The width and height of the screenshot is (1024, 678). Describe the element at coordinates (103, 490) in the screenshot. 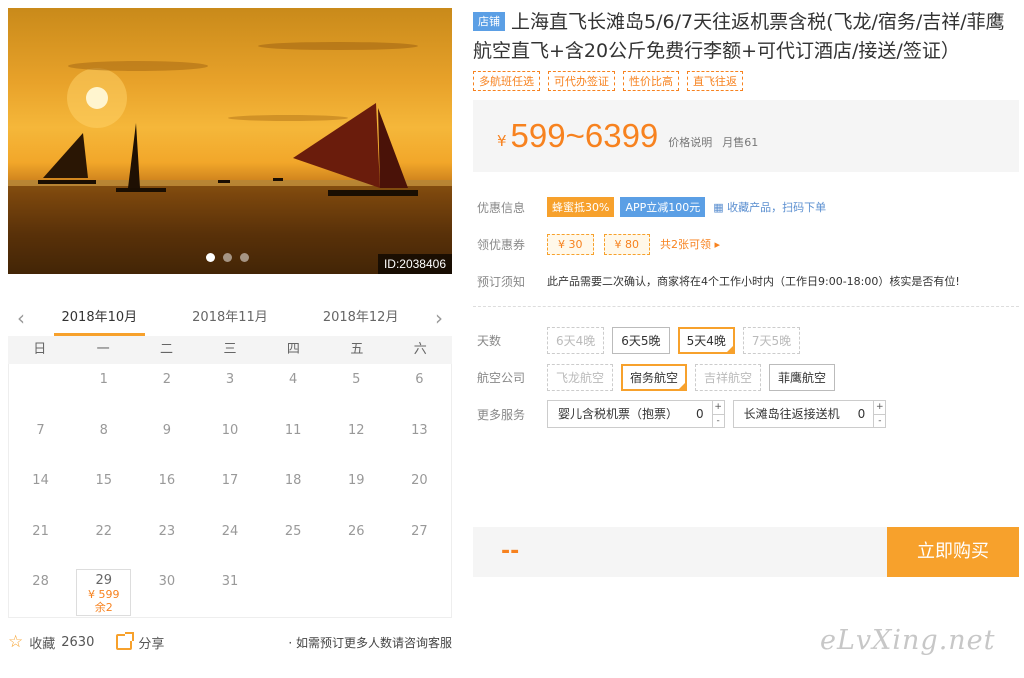

I see `calendar-day: 15` at that location.